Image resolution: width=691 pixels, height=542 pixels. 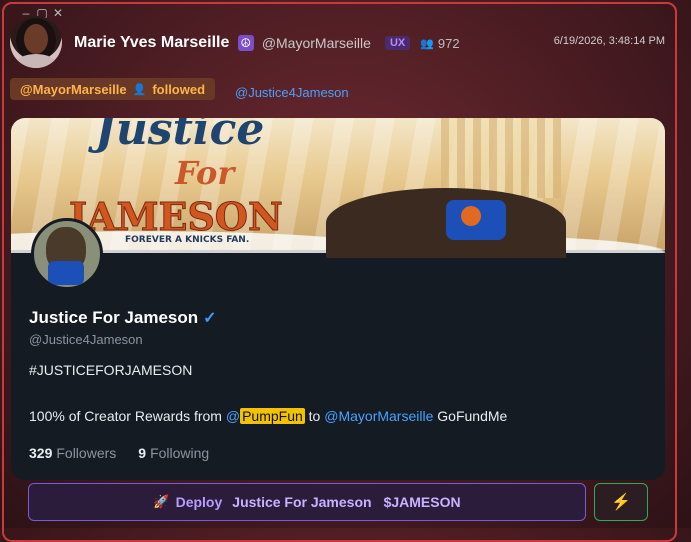 I want to click on verified-icon: ✓, so click(x=210, y=318).